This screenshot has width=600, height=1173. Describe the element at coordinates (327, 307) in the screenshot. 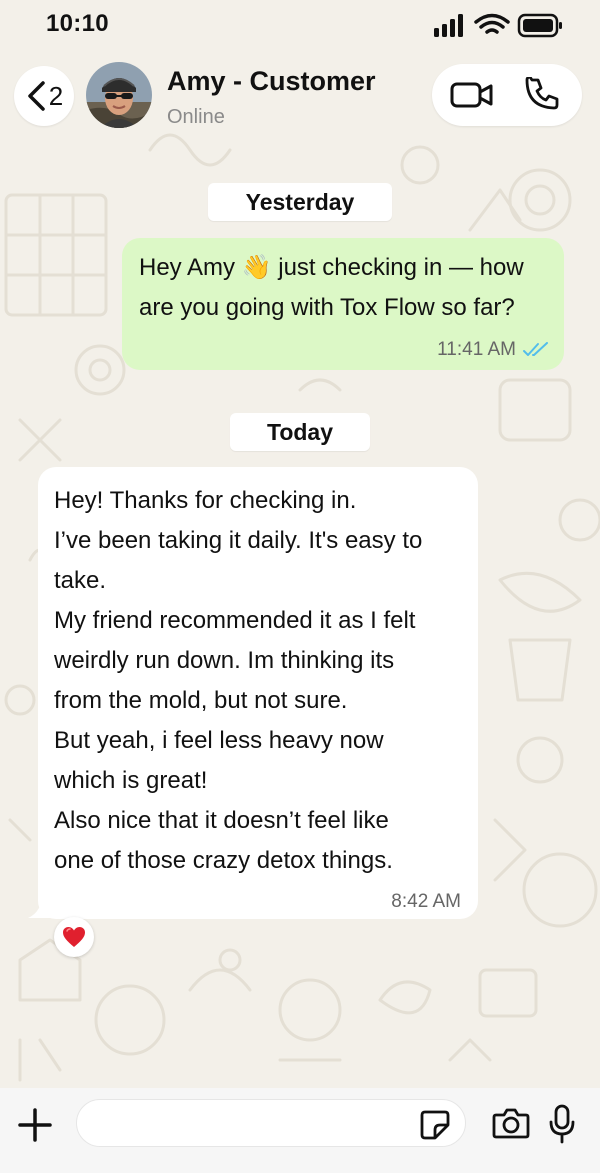

I see `message-line: are you going with Tox Flow so far?` at that location.